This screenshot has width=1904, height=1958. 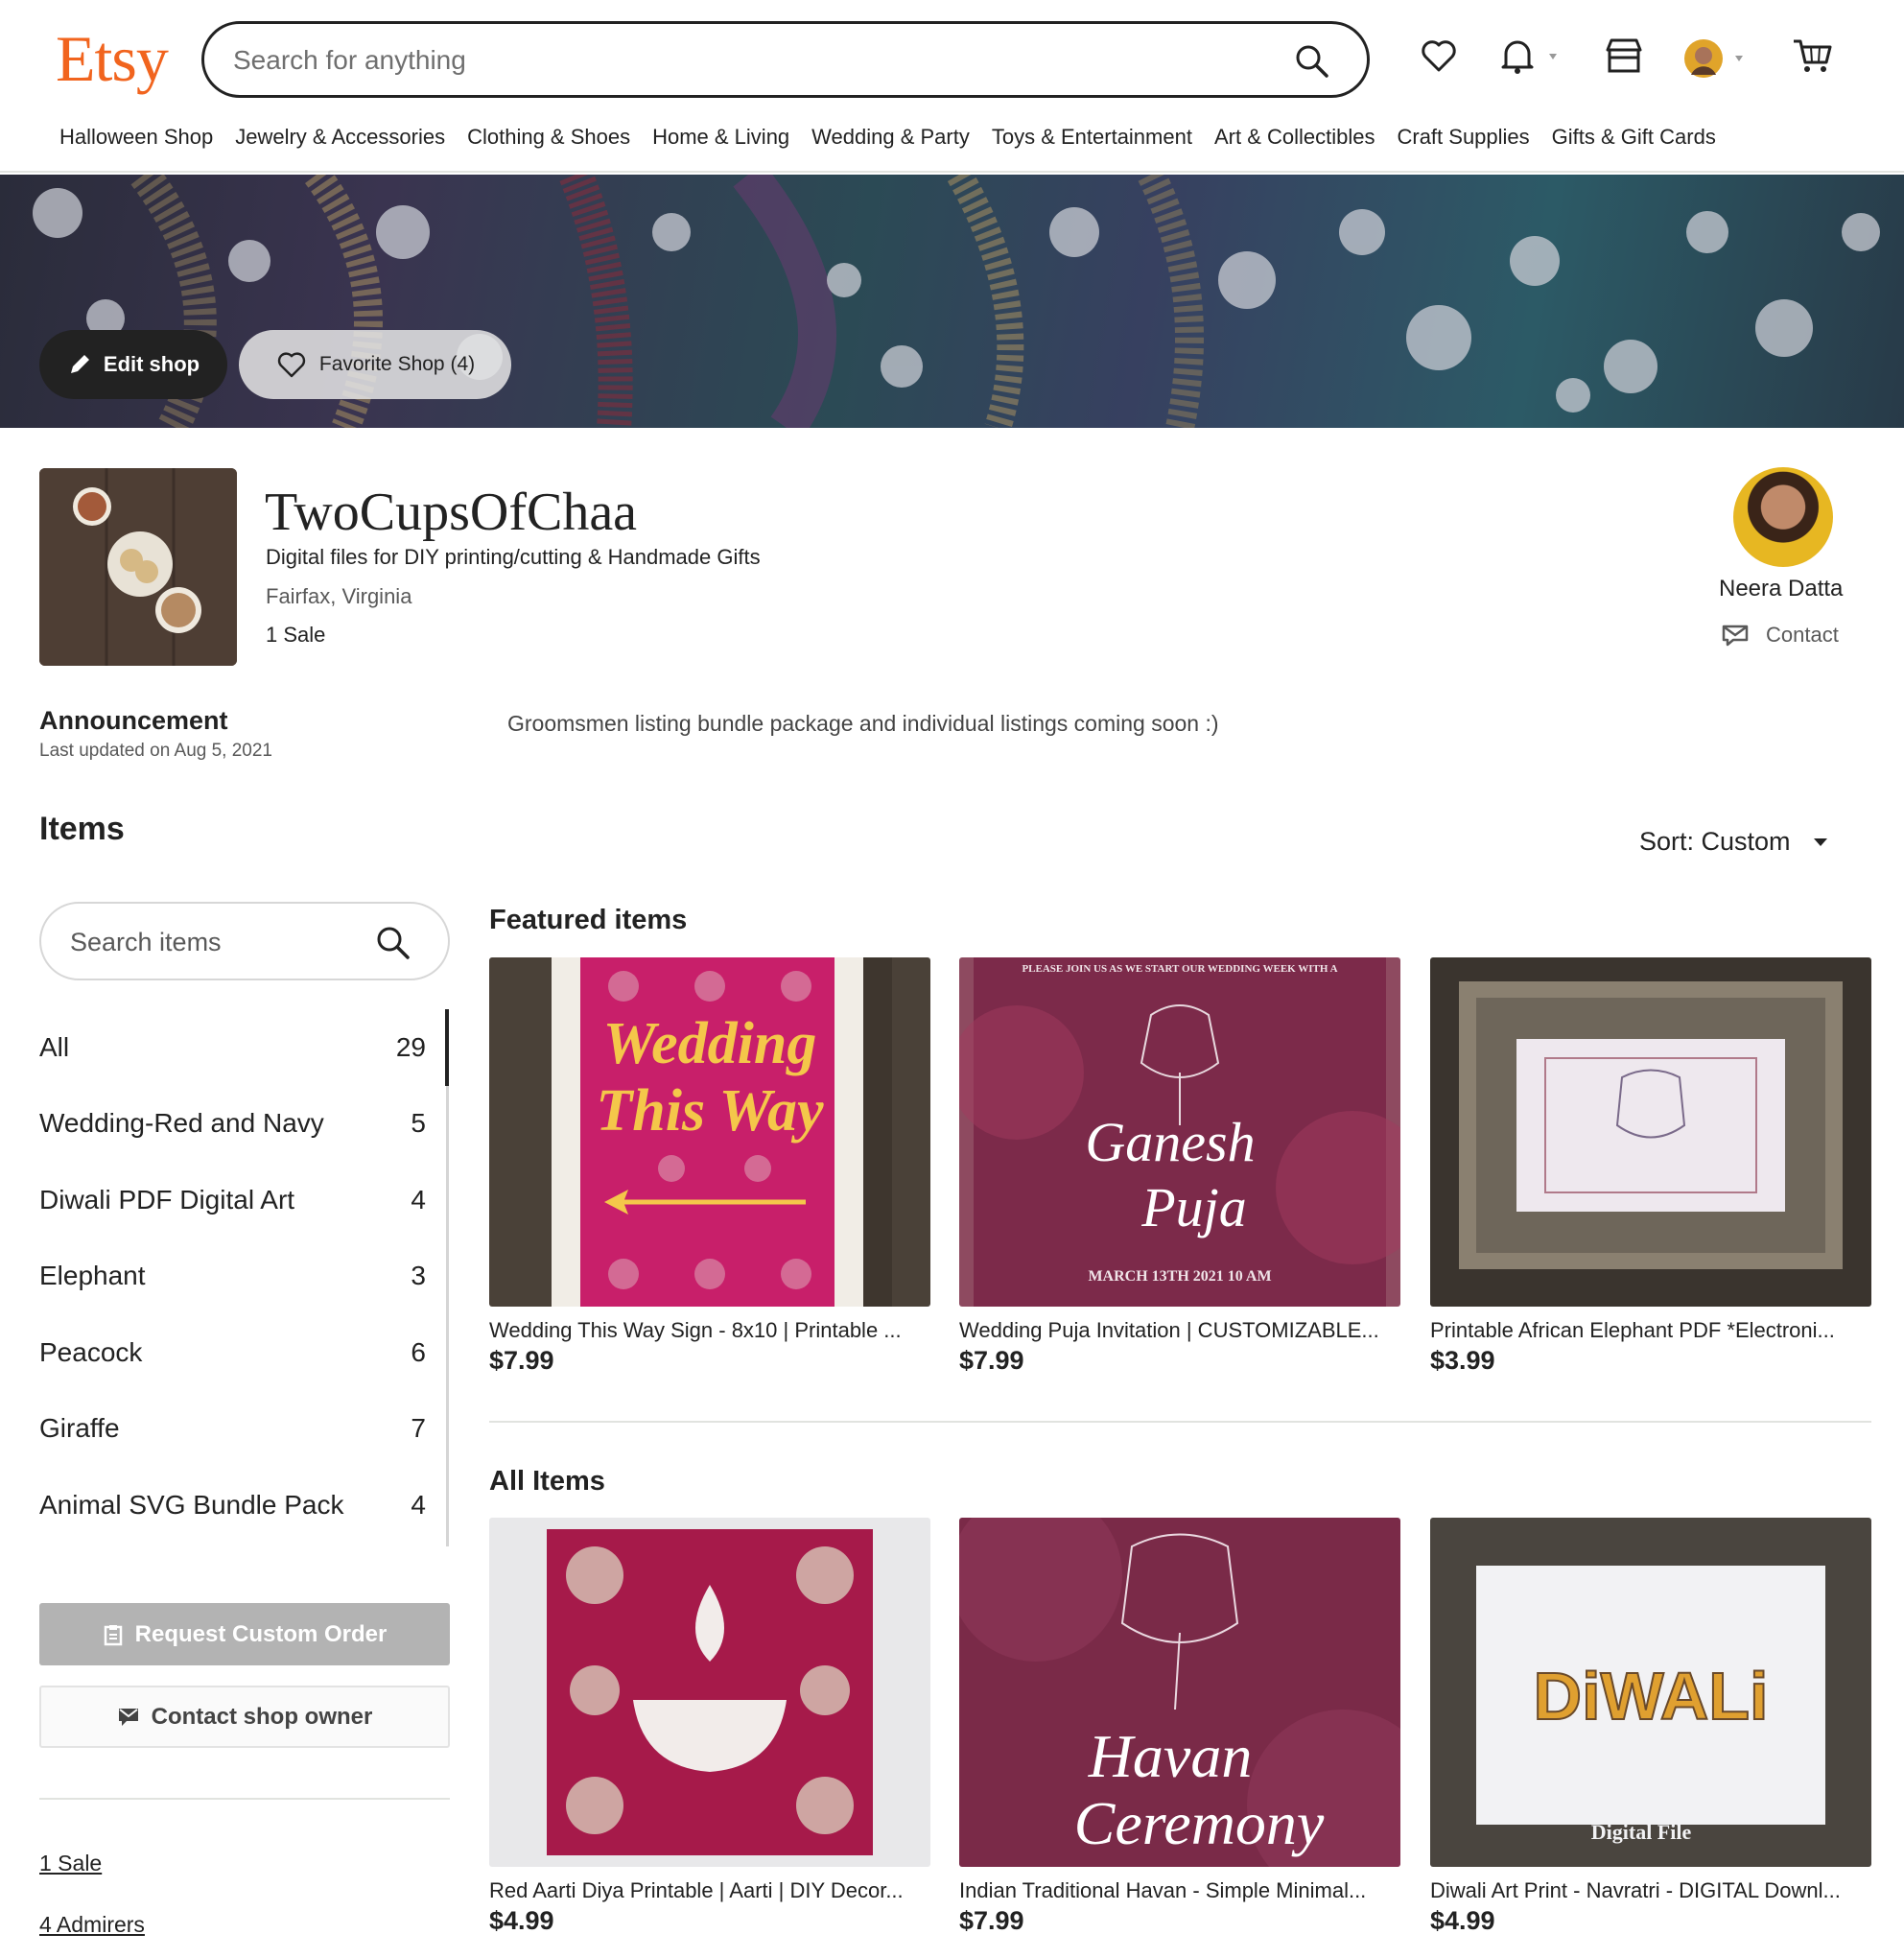 What do you see at coordinates (82, 829) in the screenshot?
I see `items-heading: Items` at bounding box center [82, 829].